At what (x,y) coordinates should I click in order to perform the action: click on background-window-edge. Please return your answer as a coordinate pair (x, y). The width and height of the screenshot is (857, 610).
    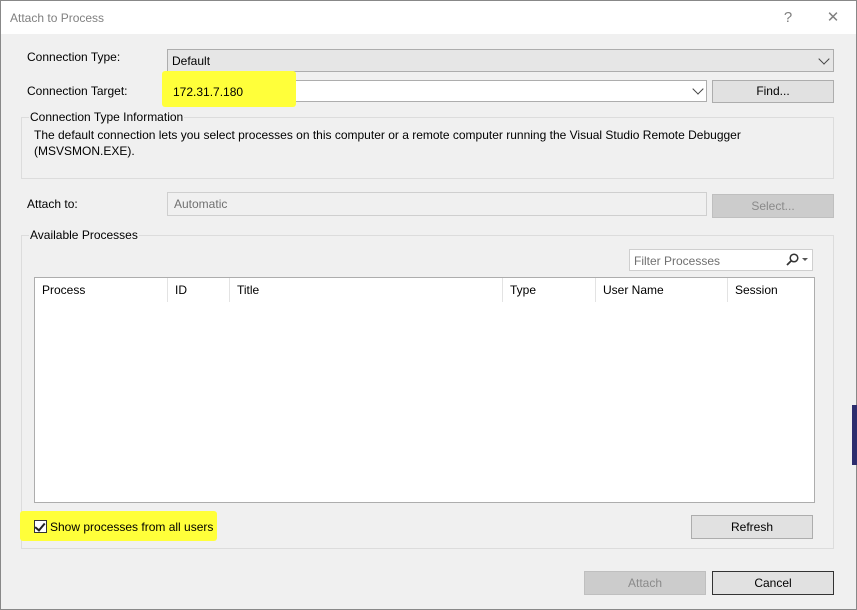
    Looking at the image, I should click on (854, 435).